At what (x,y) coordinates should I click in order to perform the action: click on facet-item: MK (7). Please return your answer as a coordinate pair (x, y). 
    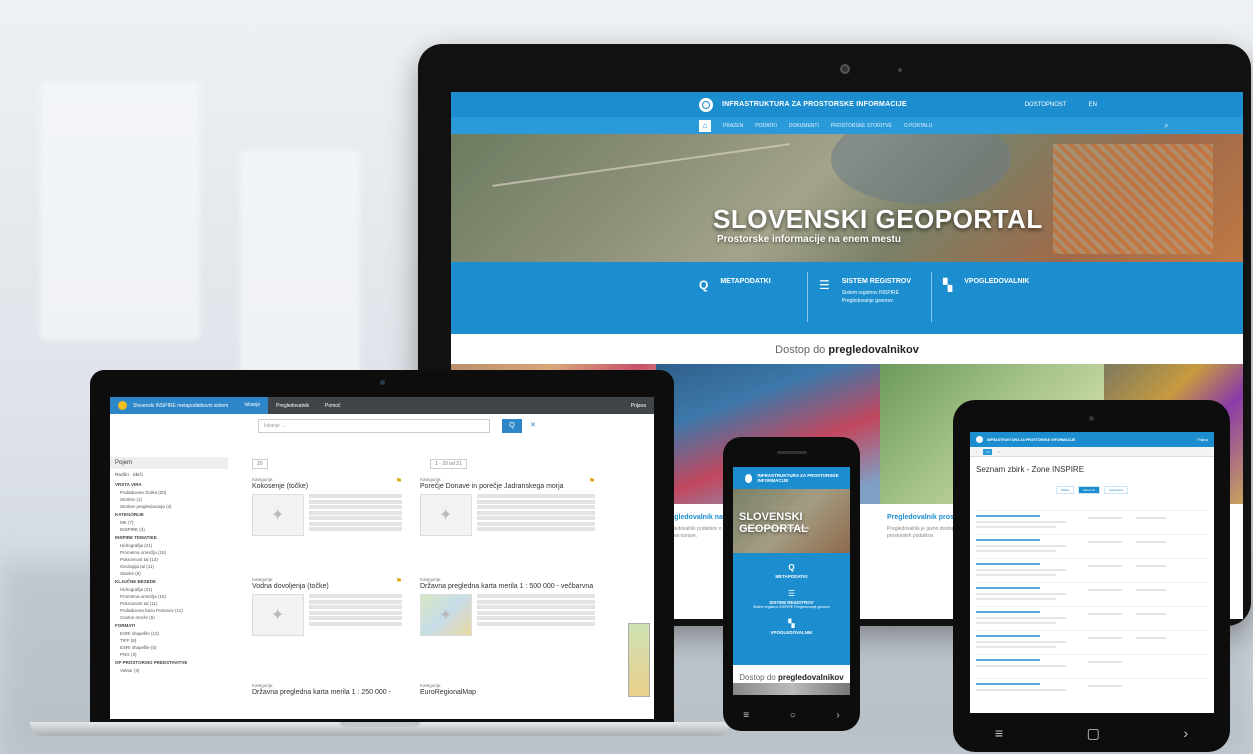
    Looking at the image, I should click on (169, 522).